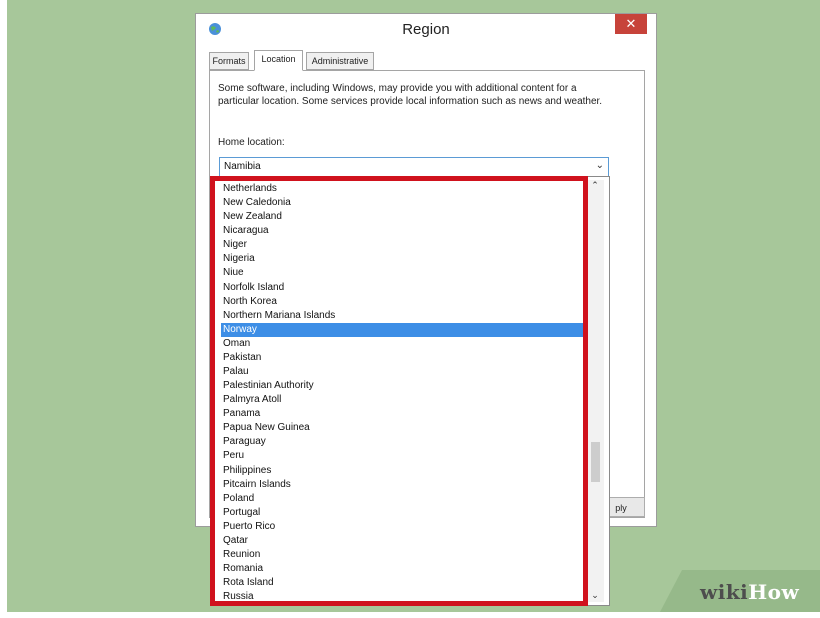 The height and width of the screenshot is (618, 820). I want to click on tab-location: Location, so click(278, 60).